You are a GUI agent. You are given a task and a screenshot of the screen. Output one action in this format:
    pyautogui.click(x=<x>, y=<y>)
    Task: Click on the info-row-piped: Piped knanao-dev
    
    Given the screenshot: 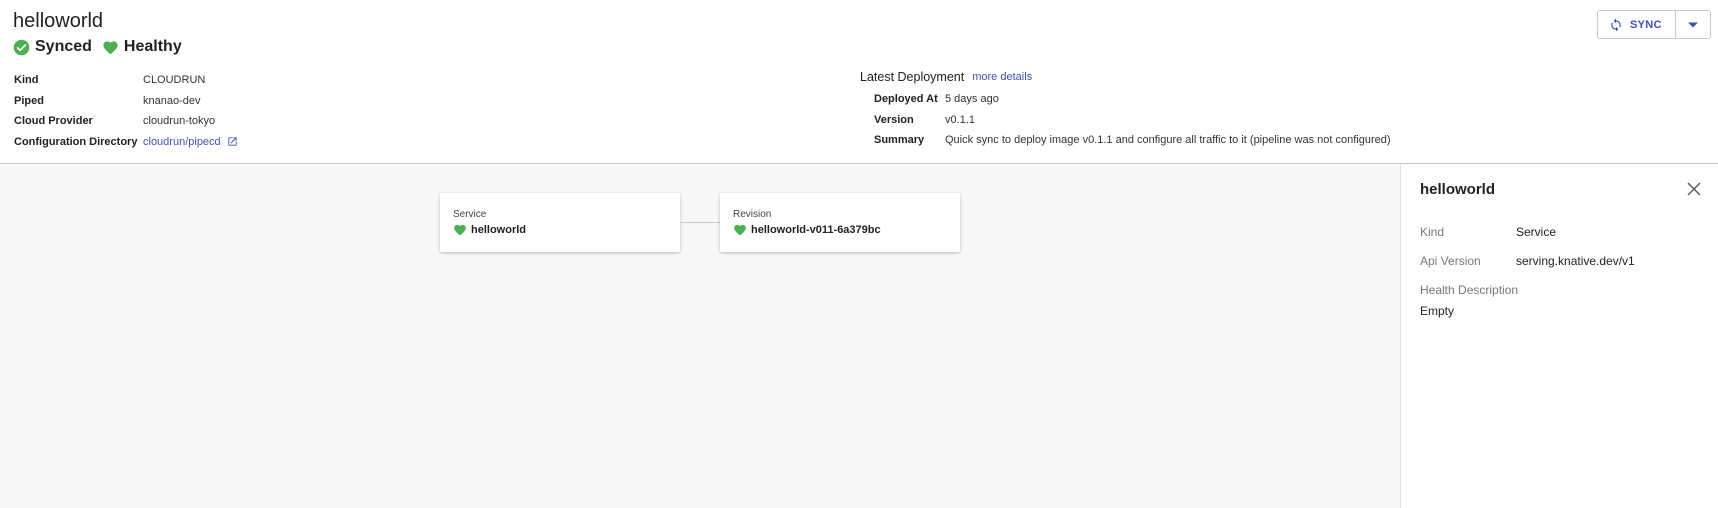 What is the action you would take?
    pyautogui.click(x=126, y=101)
    